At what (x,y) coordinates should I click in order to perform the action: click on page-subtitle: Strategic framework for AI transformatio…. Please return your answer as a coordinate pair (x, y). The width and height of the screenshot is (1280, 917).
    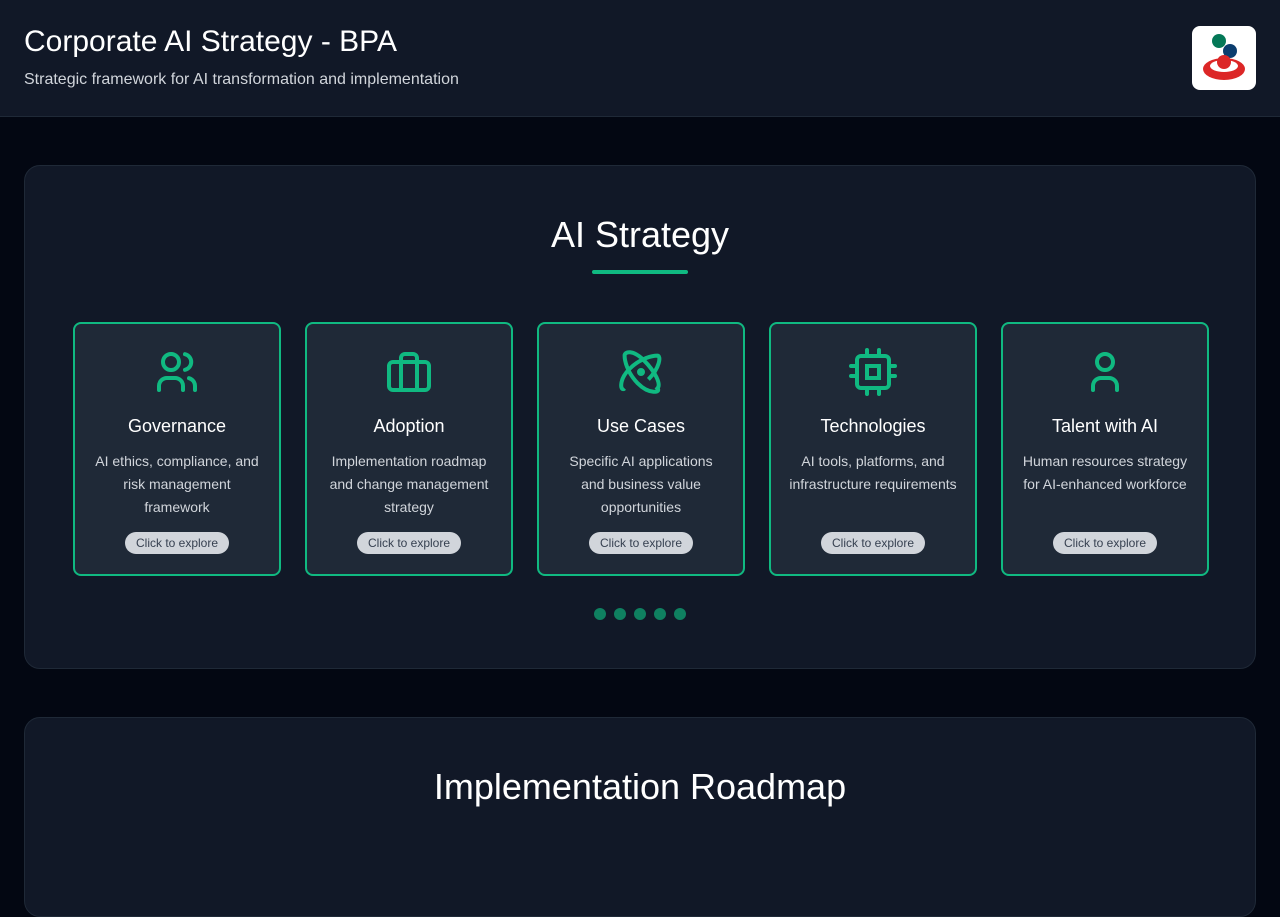
    Looking at the image, I should click on (241, 79).